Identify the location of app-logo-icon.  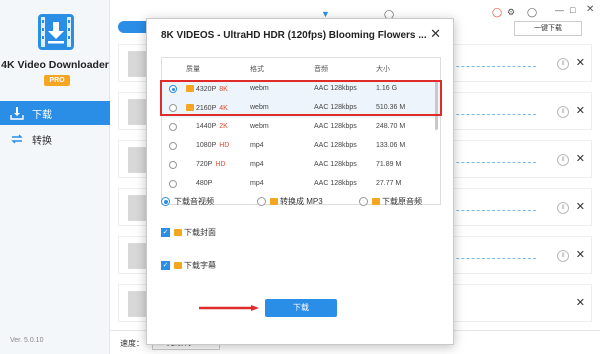
(56, 32).